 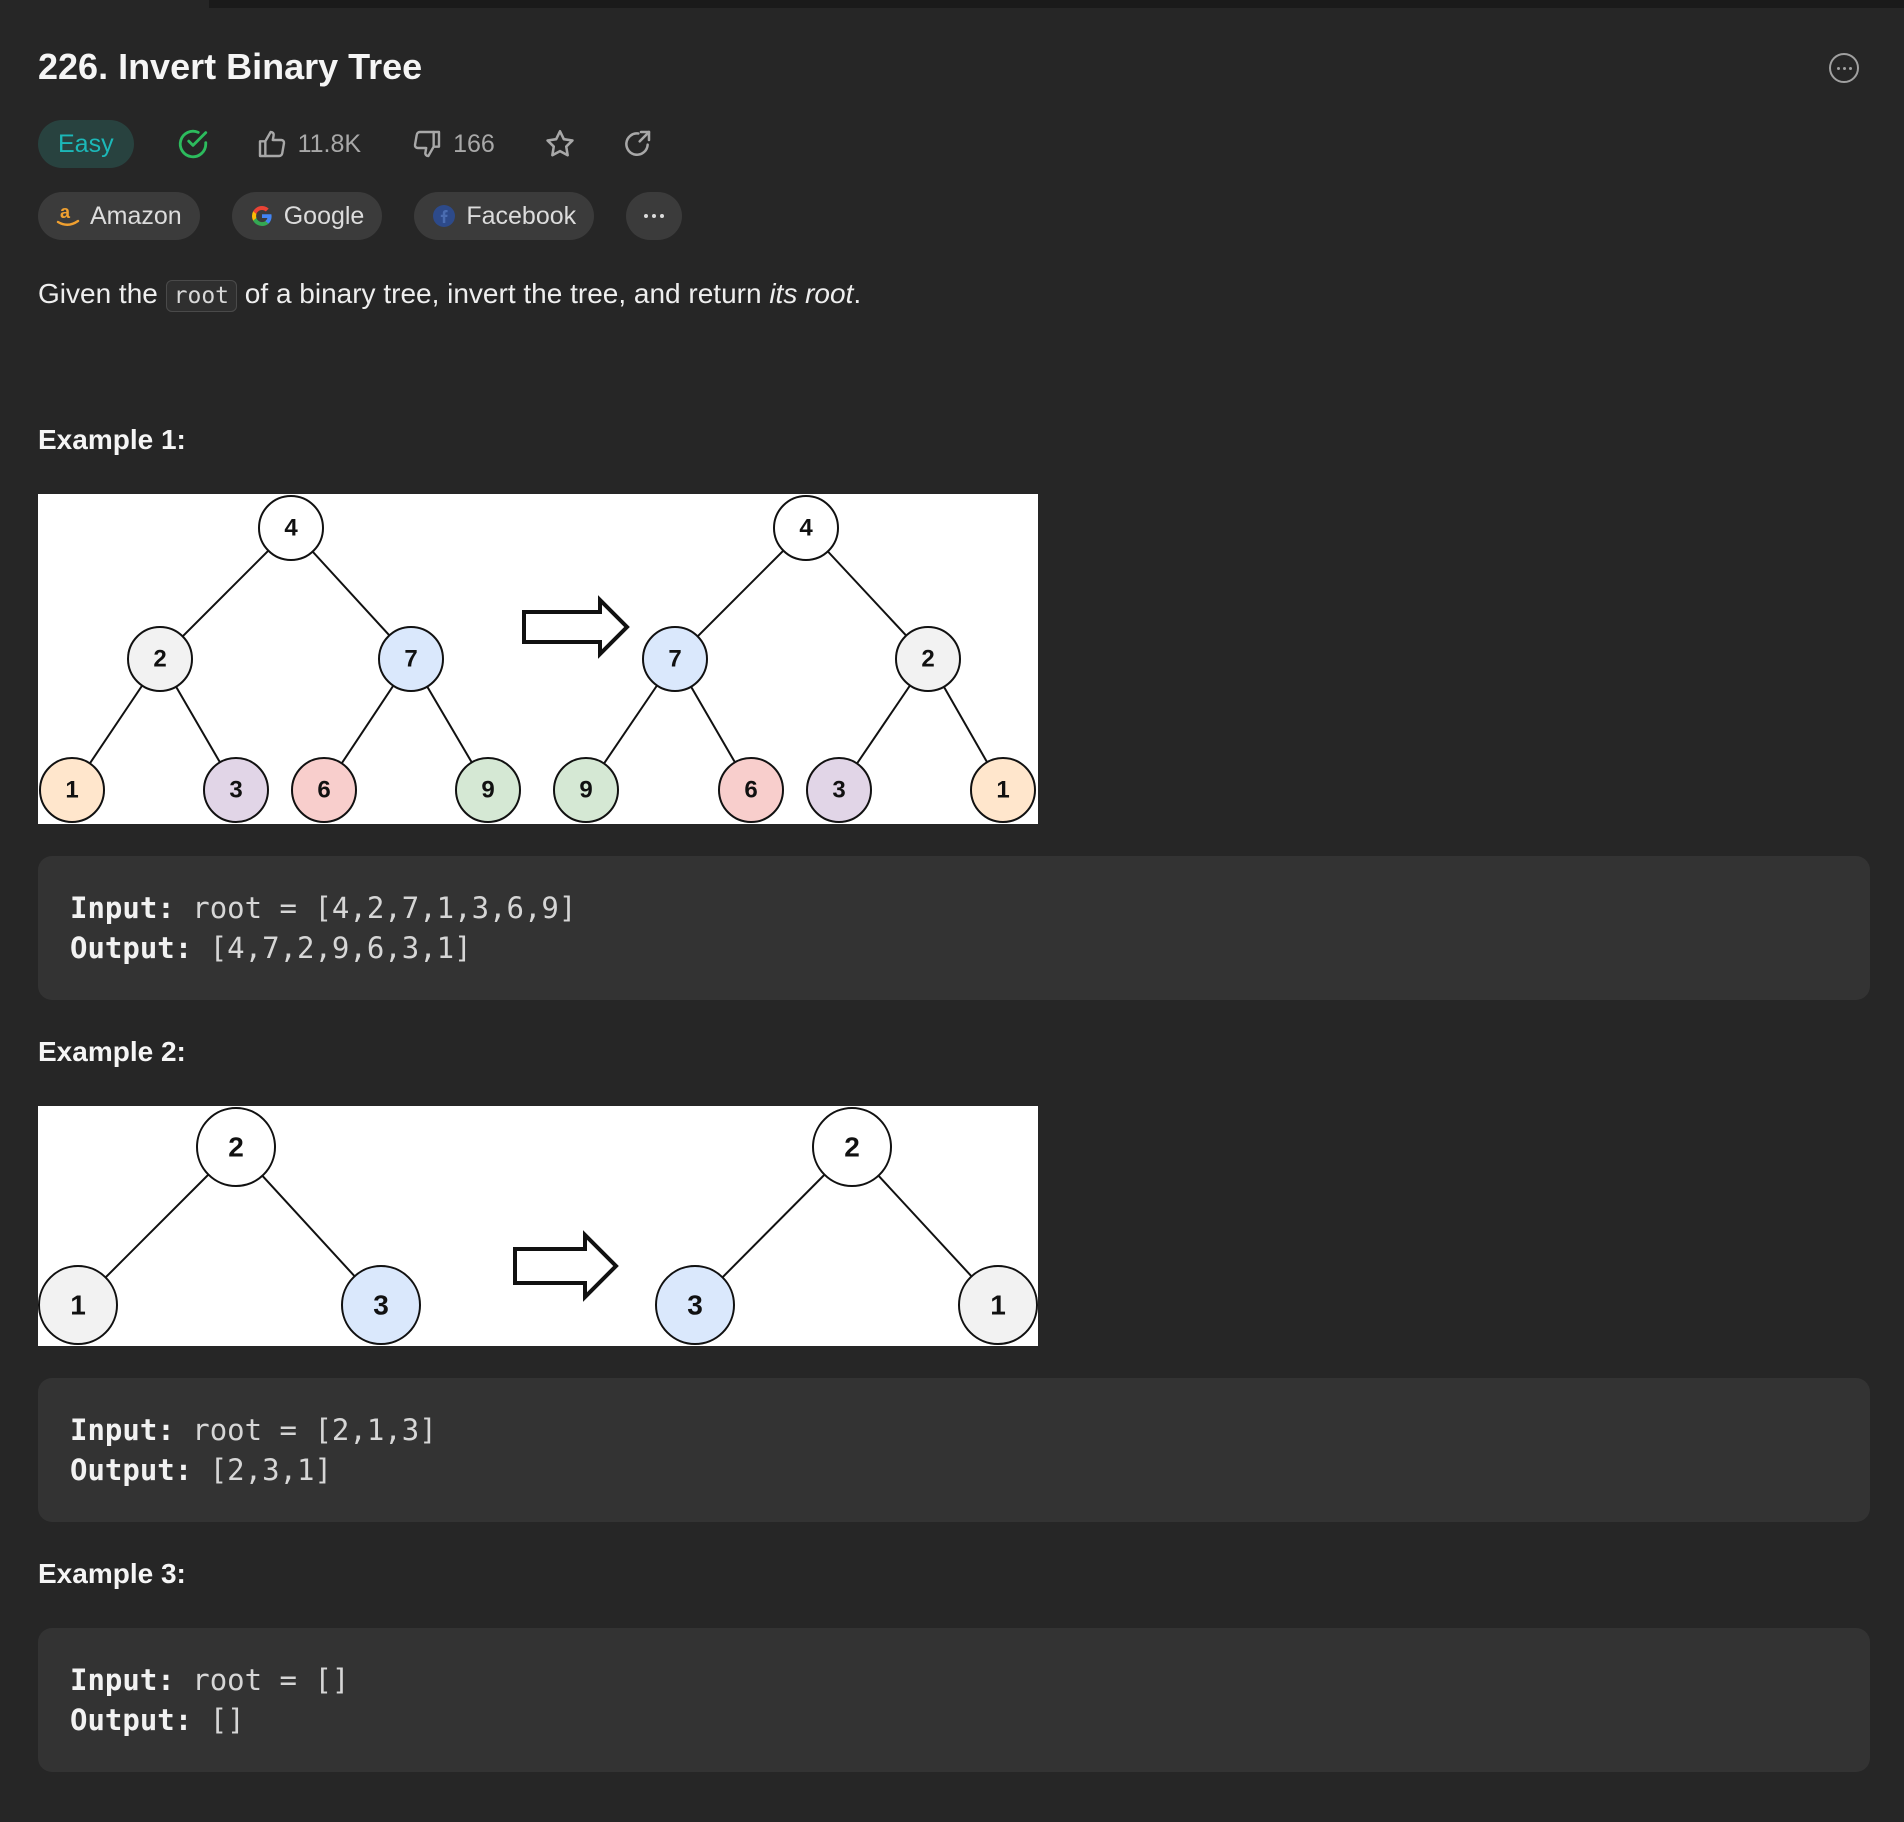 I want to click on thumbs-up-icon, so click(x=272, y=144).